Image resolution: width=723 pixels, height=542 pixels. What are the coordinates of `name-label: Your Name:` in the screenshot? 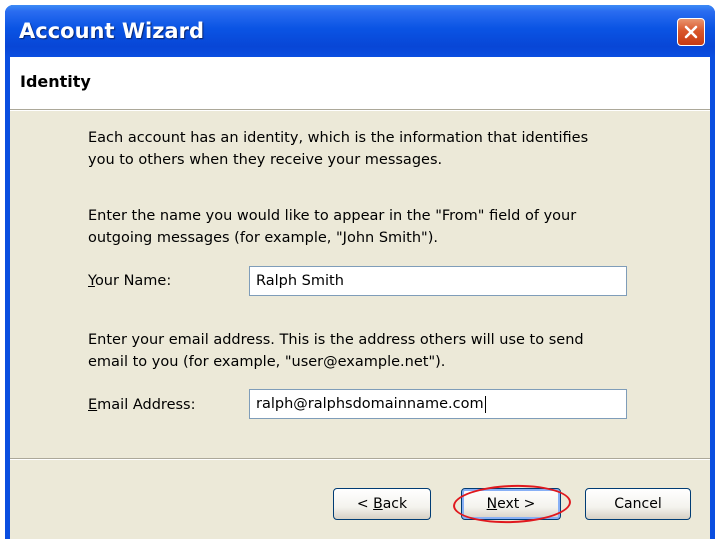 It's located at (129, 281).